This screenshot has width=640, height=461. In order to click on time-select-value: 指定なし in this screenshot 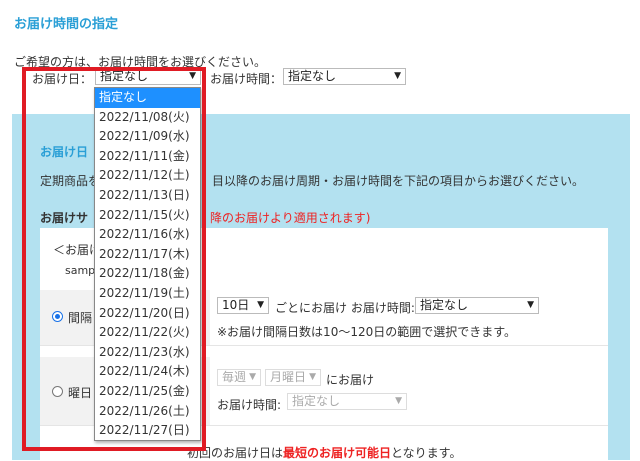, I will do `click(312, 76)`.